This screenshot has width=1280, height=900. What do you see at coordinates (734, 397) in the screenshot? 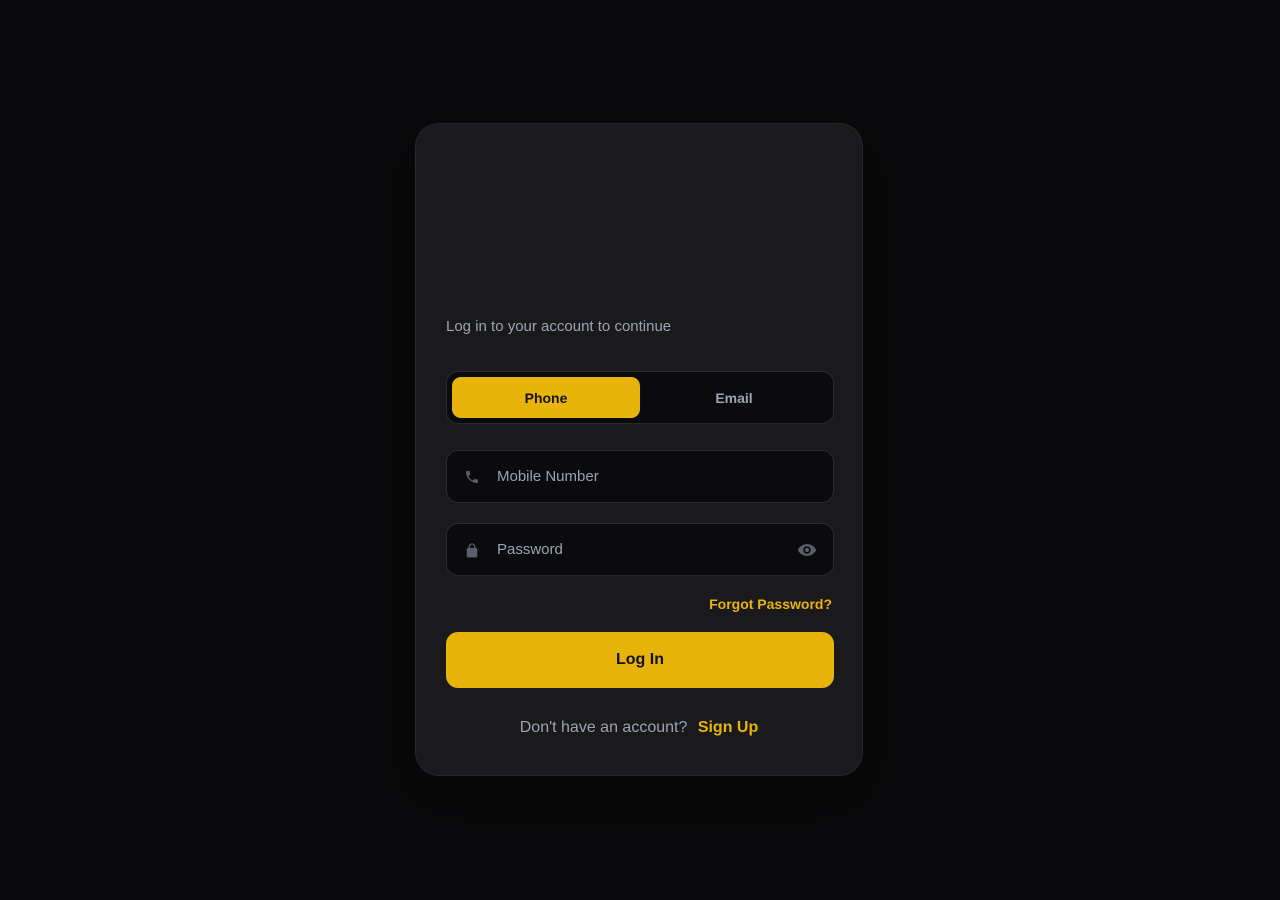
I see `tab-email: Email` at bounding box center [734, 397].